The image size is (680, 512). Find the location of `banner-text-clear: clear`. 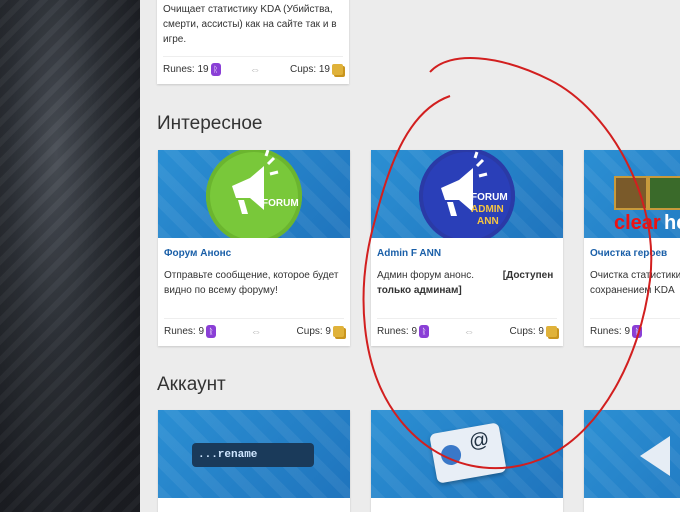

banner-text-clear: clear is located at coordinates (637, 223).